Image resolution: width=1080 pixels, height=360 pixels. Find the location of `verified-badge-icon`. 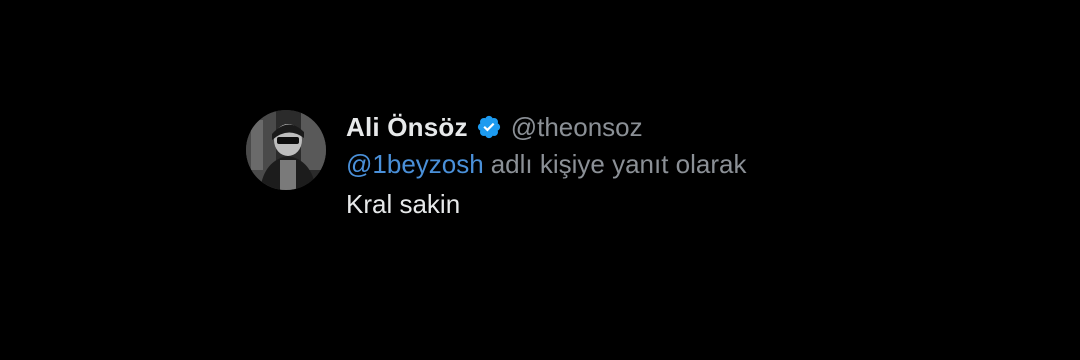

verified-badge-icon is located at coordinates (489, 127).